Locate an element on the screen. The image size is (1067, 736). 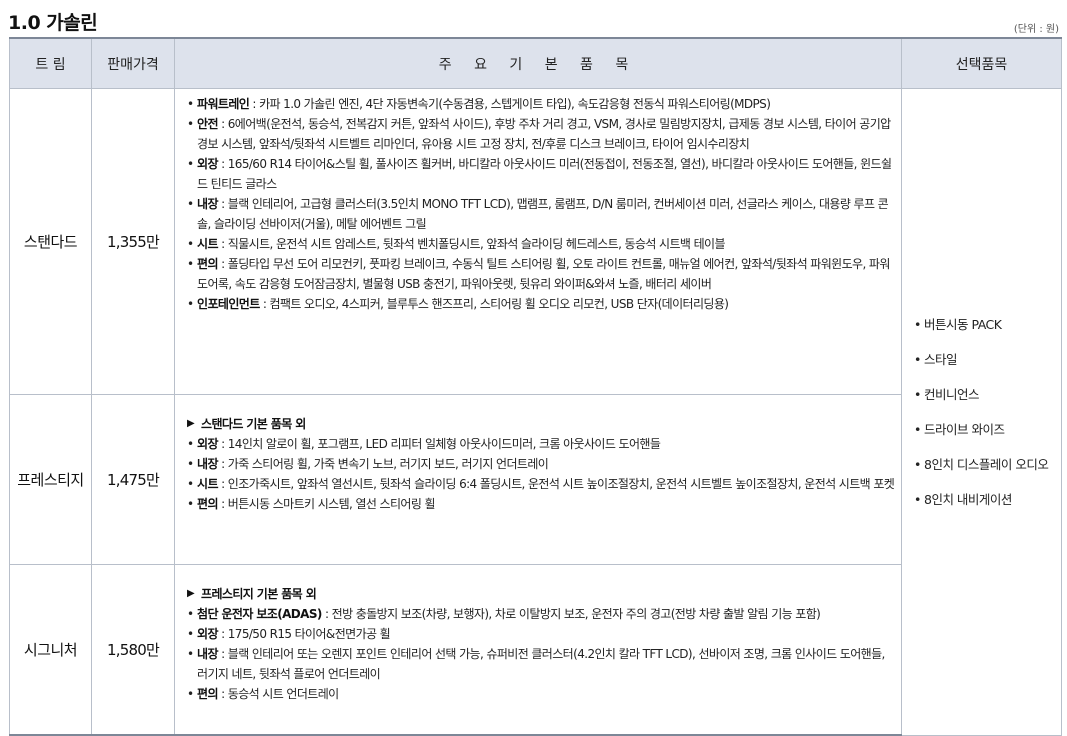
trim-price: 1,580만 is located at coordinates (133, 650).